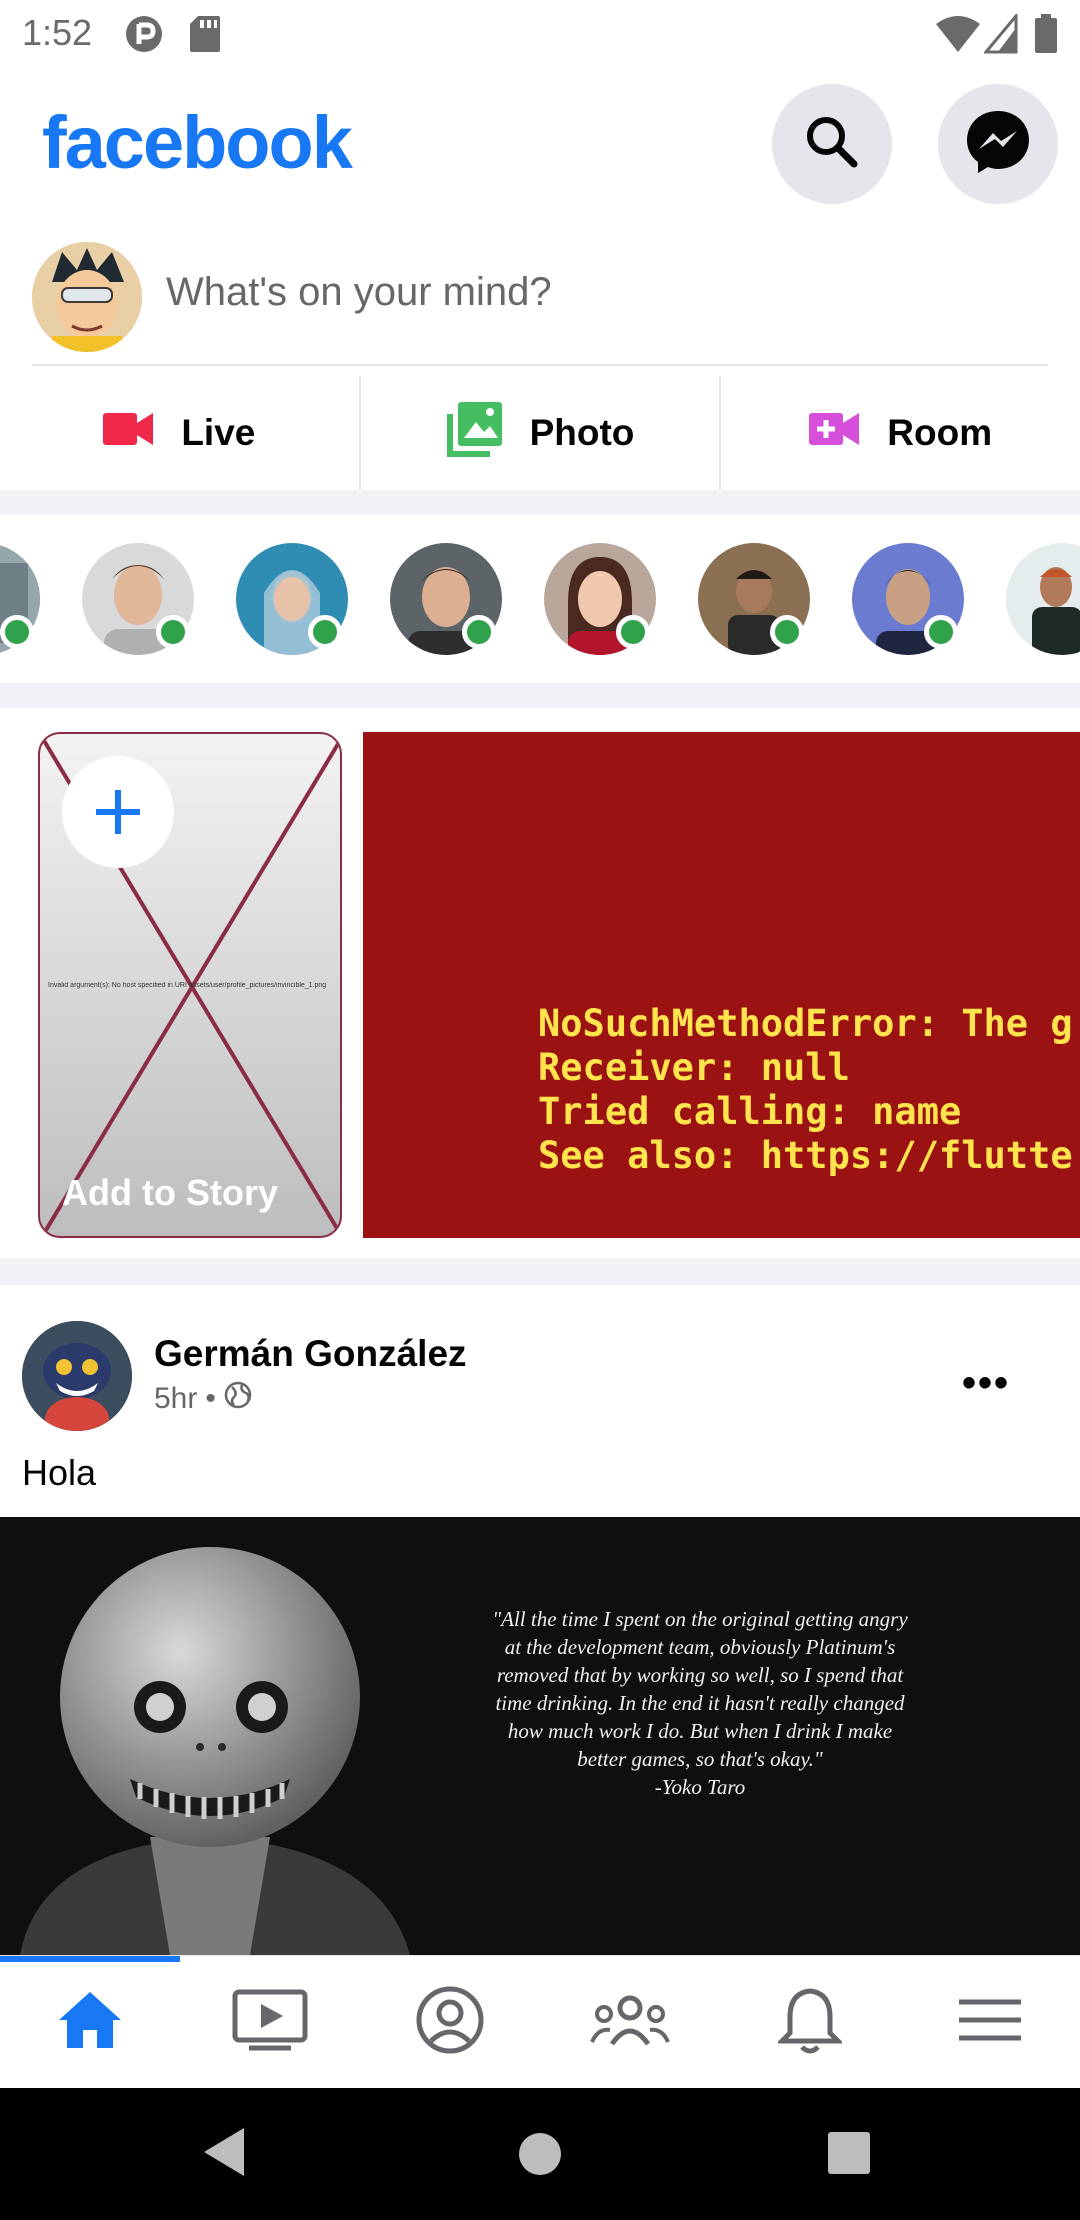  Describe the element at coordinates (1000, 35) in the screenshot. I see `cell-signal-icon` at that location.